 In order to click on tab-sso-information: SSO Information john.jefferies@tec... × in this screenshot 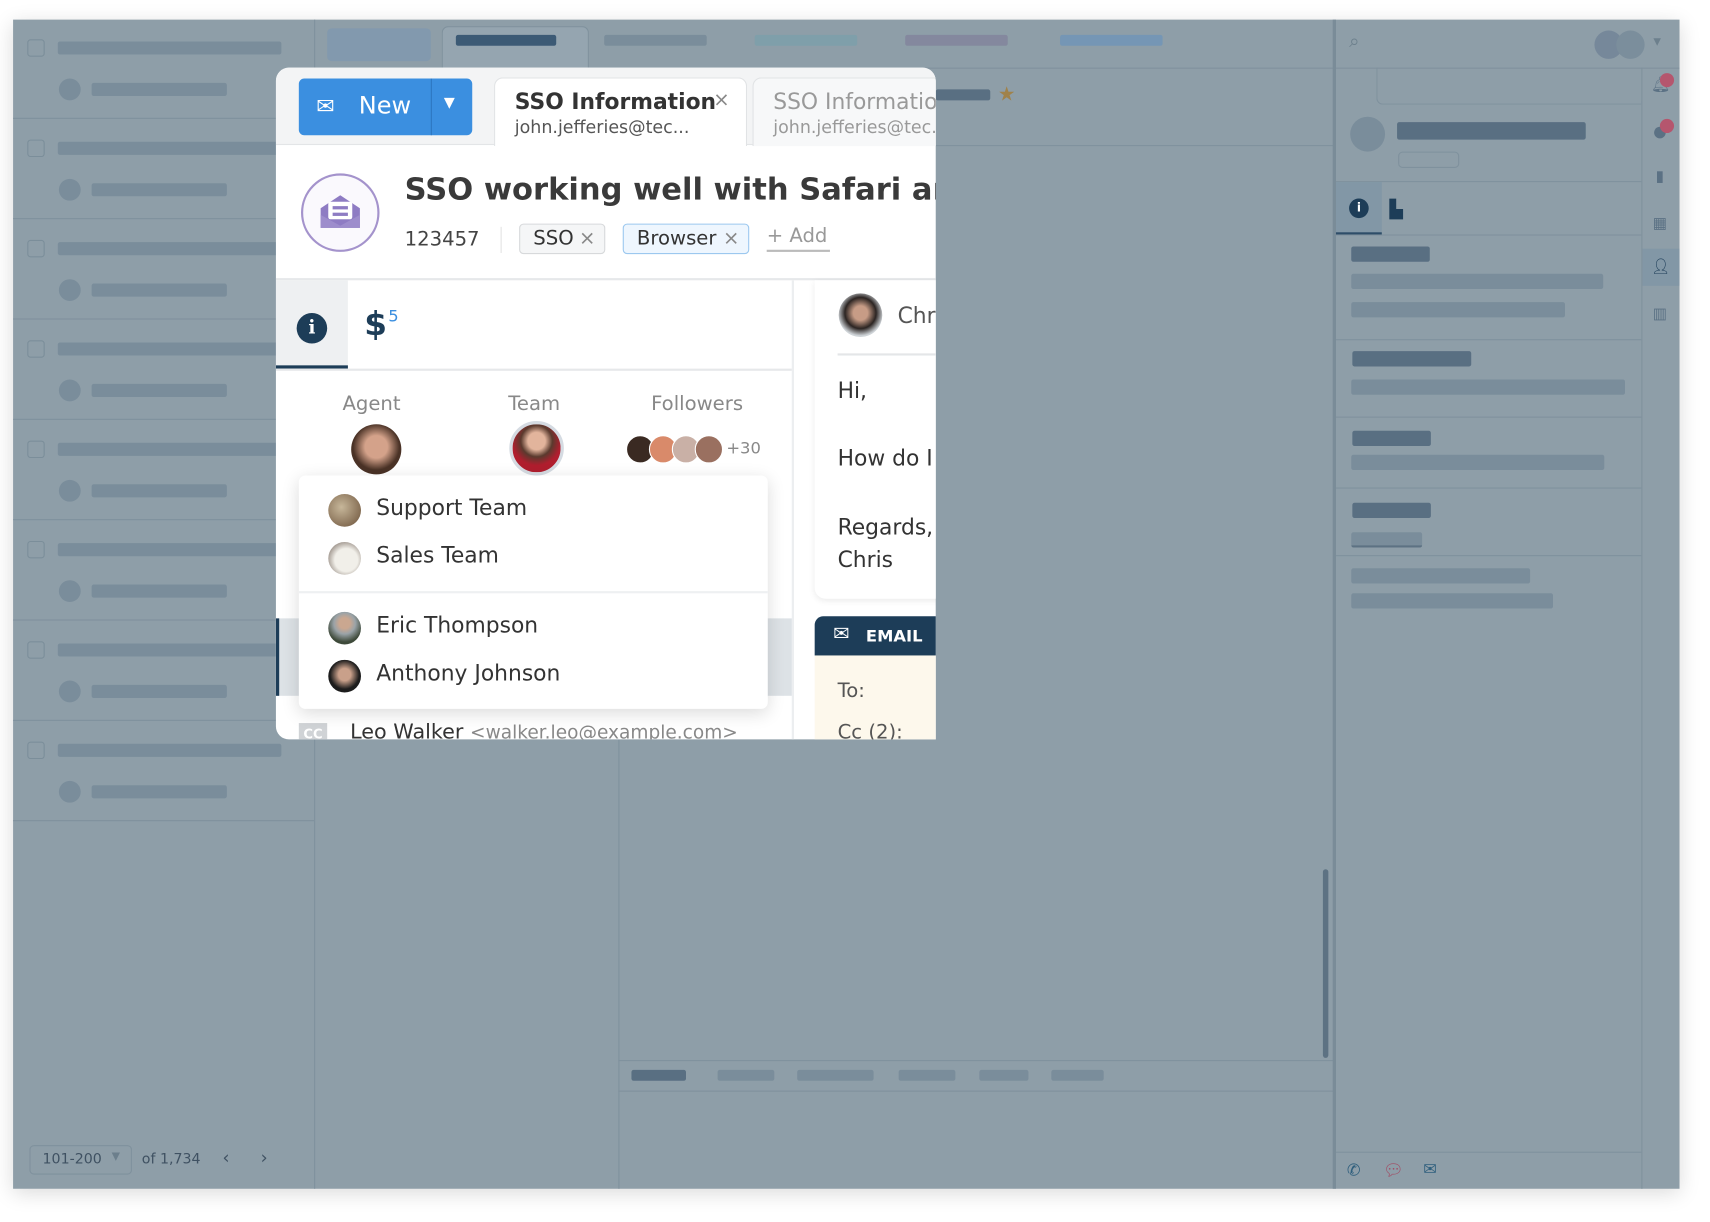, I will do `click(621, 112)`.